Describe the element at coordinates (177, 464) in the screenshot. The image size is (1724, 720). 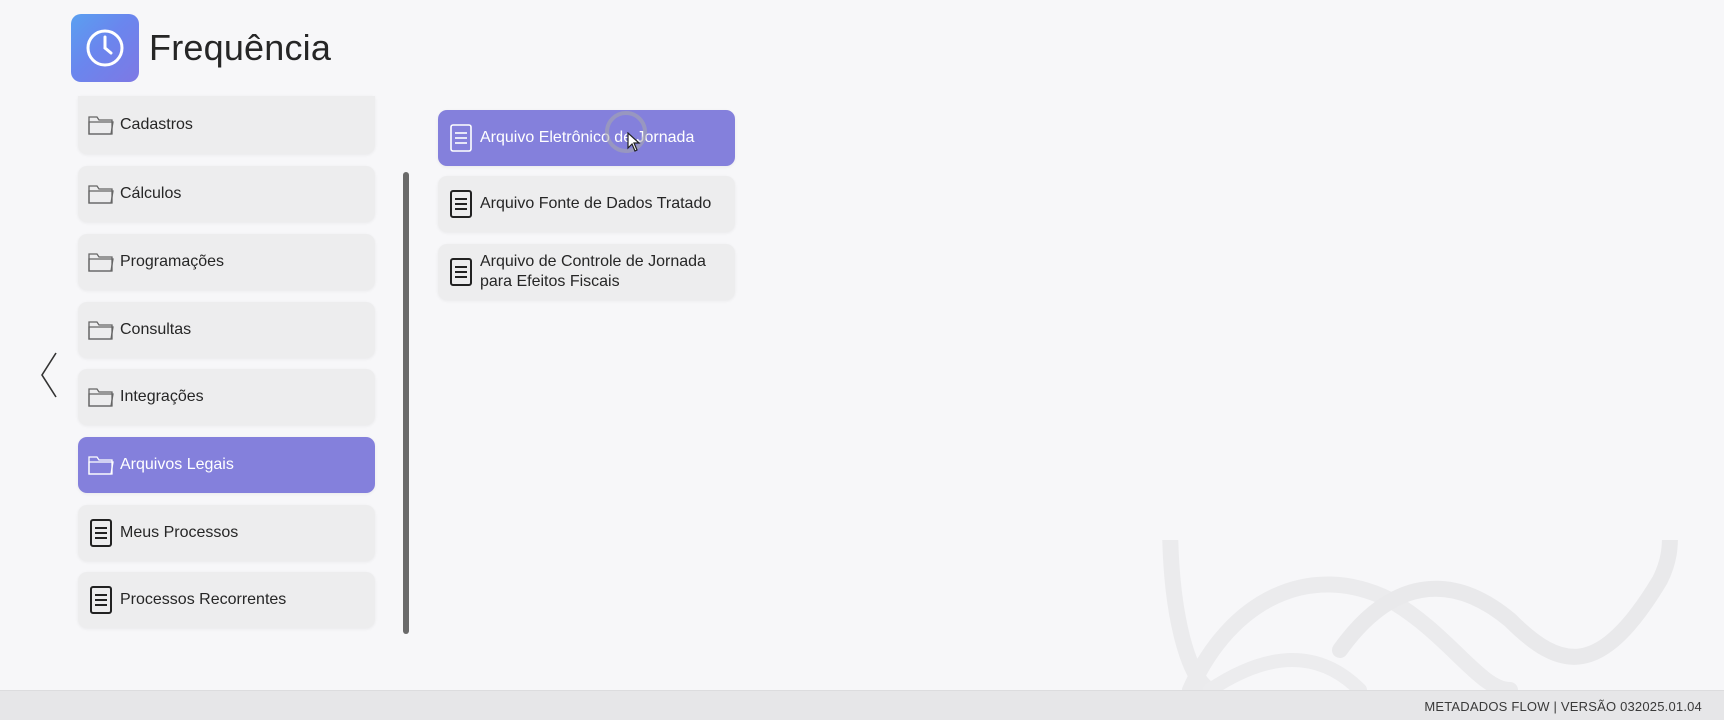
I see `sidebar-item-label: Arquivos Legais` at that location.